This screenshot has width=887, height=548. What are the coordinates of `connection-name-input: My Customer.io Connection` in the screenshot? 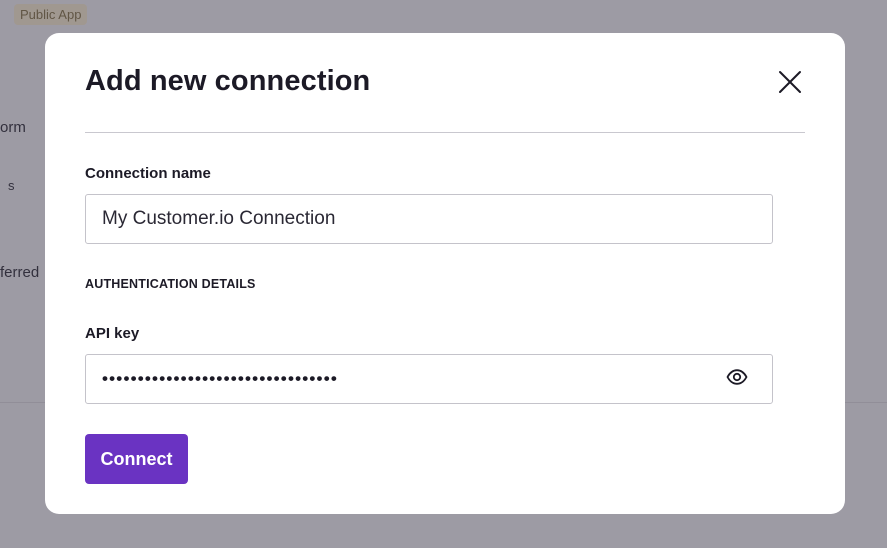 It's located at (429, 219).